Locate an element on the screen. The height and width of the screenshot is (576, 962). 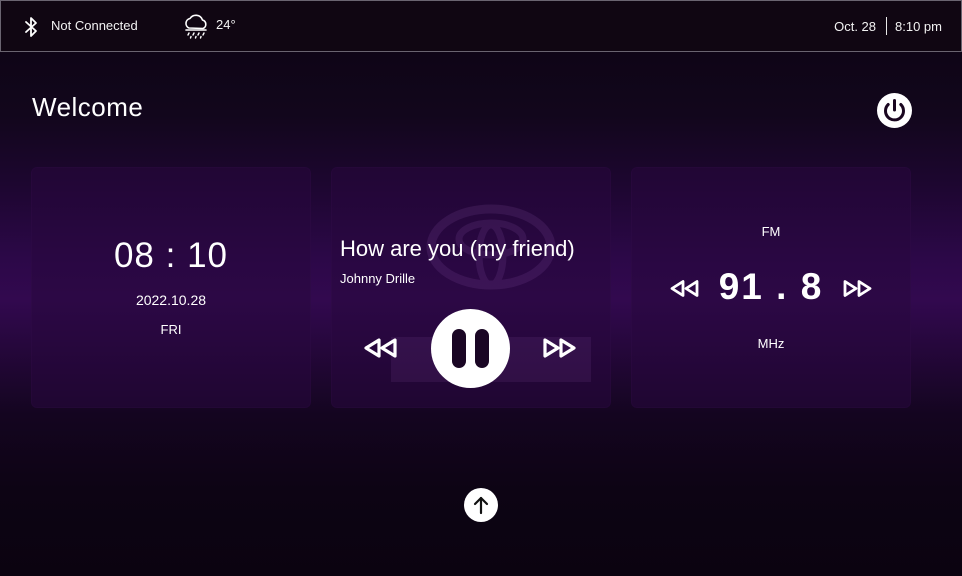
radio-card: FM 91 . 8 MHz is located at coordinates (771, 287).